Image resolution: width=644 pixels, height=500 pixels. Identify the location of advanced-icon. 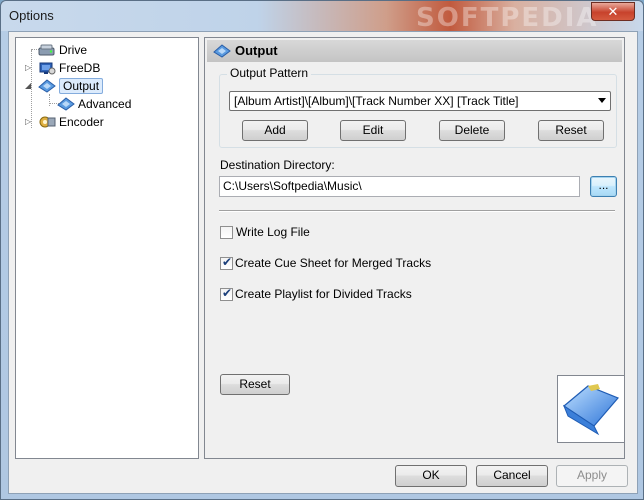
(66, 104).